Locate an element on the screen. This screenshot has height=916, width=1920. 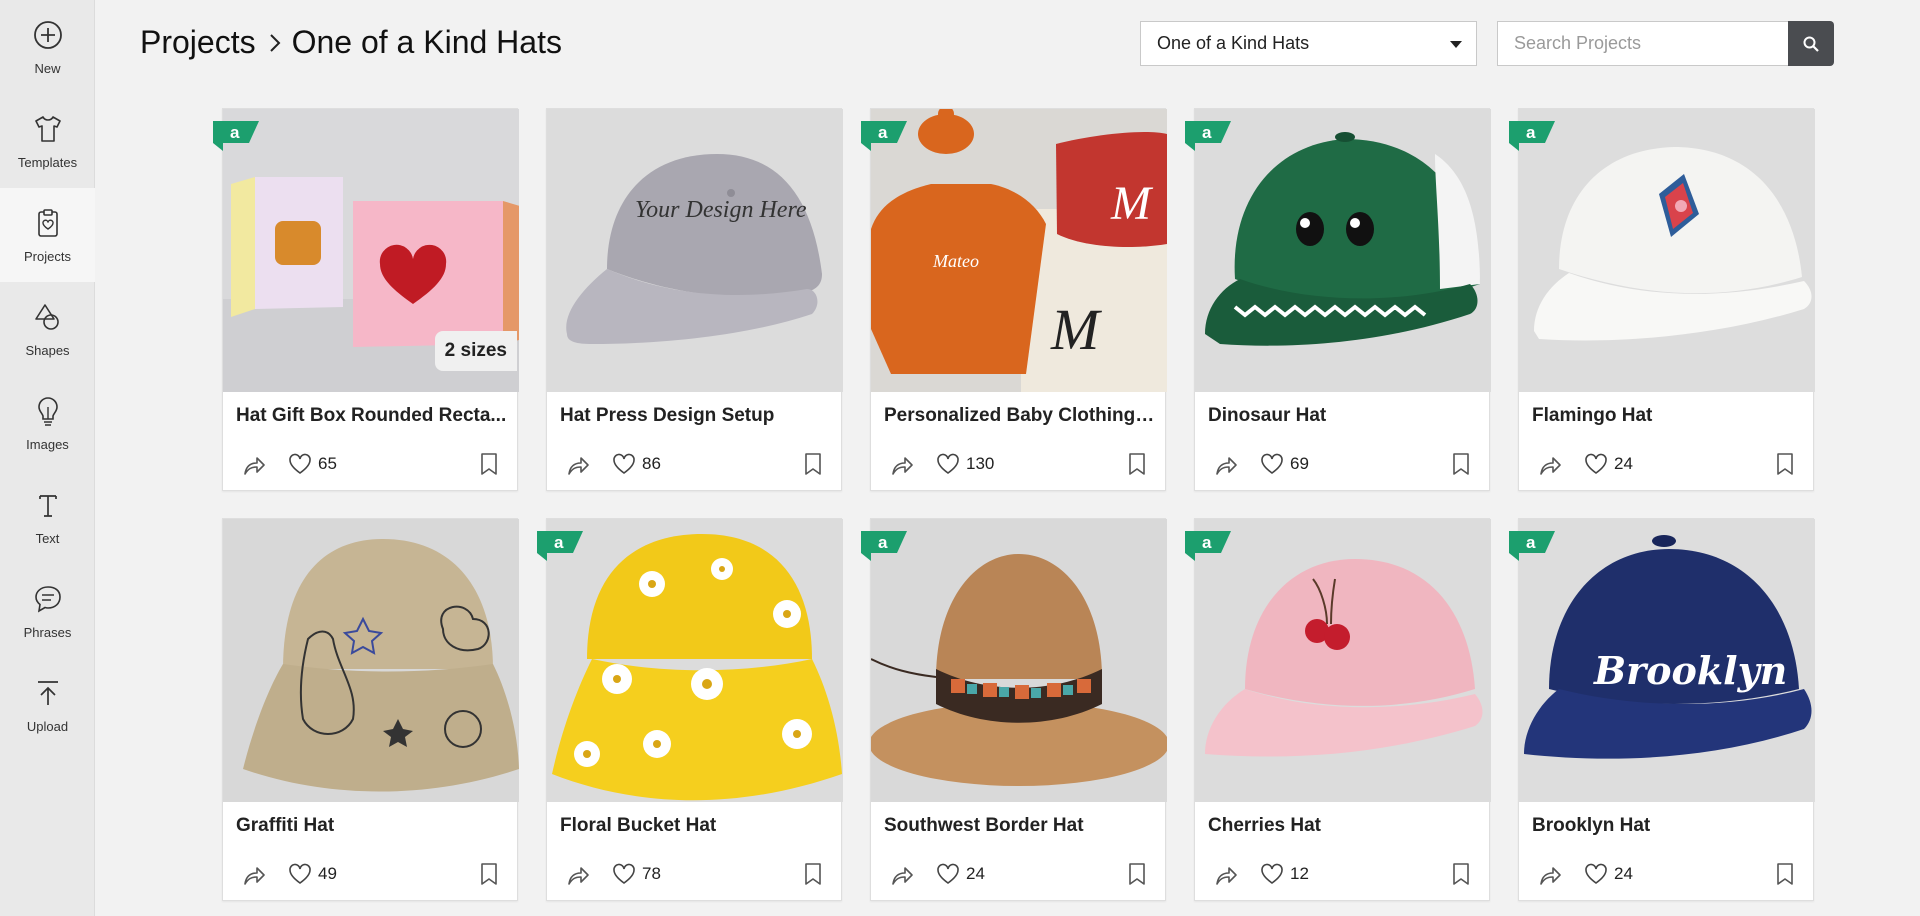
like-button: 86 is located at coordinates (636, 464).